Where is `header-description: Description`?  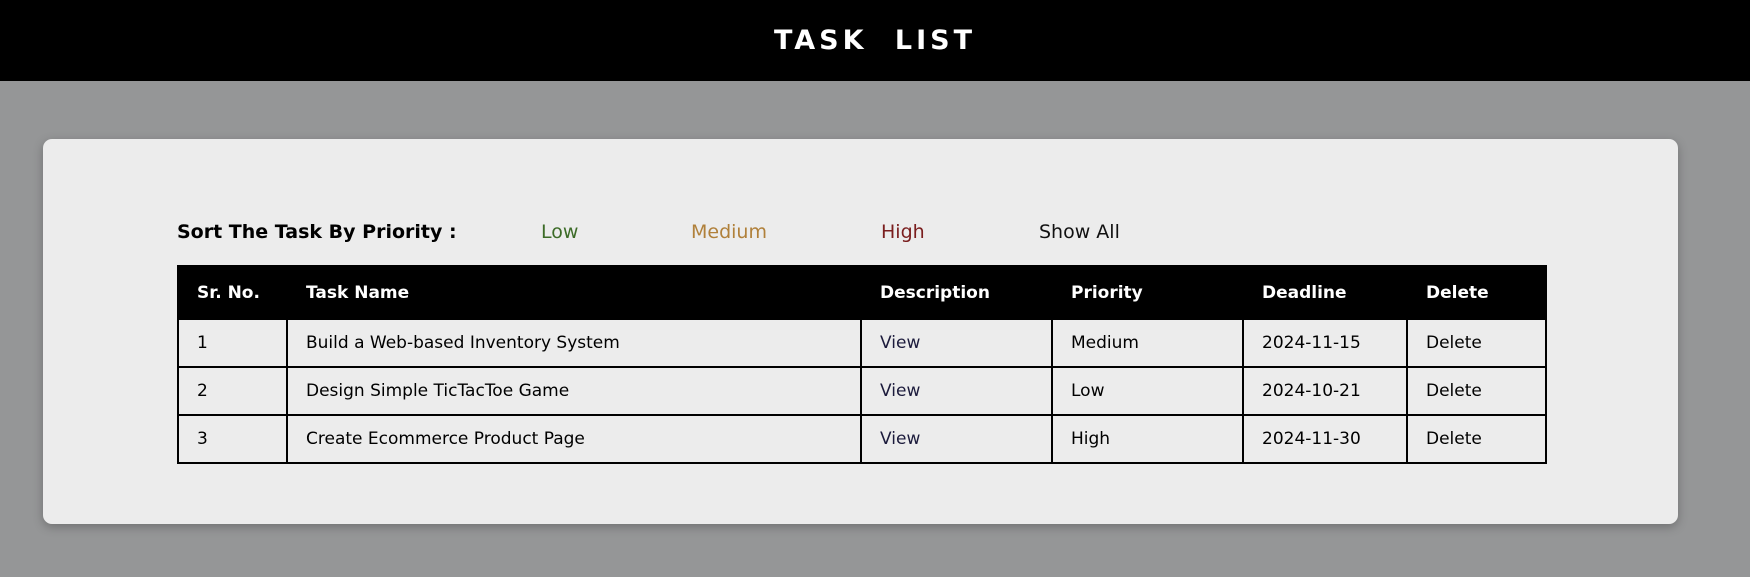
header-description: Description is located at coordinates (956, 292).